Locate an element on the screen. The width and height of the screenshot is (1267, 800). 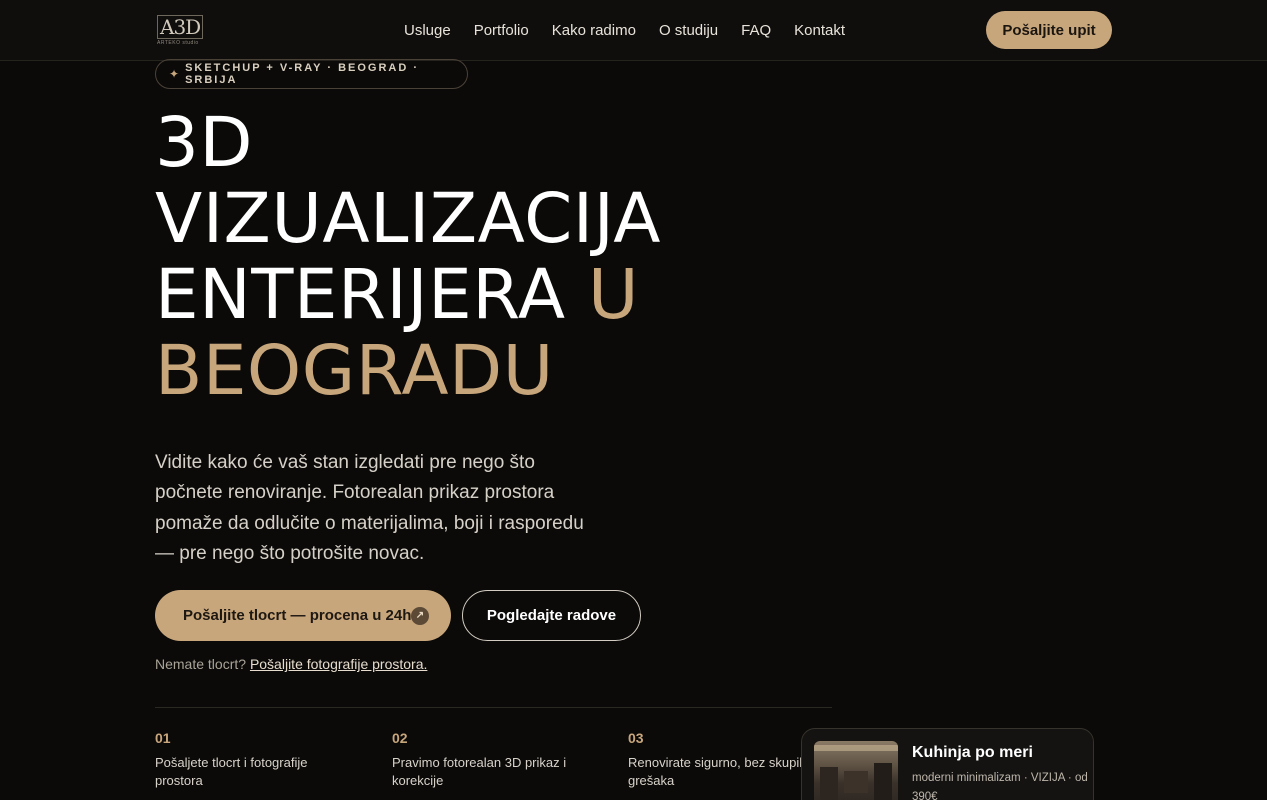
step-text: Pravimo fotorealan 3D prikaz i korekcije is located at coordinates (479, 771).